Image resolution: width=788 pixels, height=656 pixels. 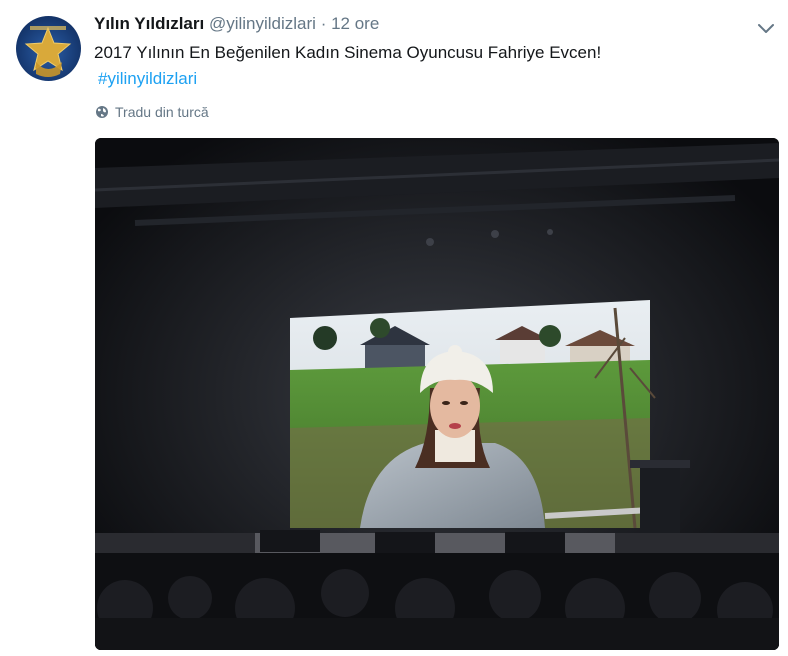 What do you see at coordinates (149, 23) in the screenshot?
I see `display-name: Yılın Yıldızları` at bounding box center [149, 23].